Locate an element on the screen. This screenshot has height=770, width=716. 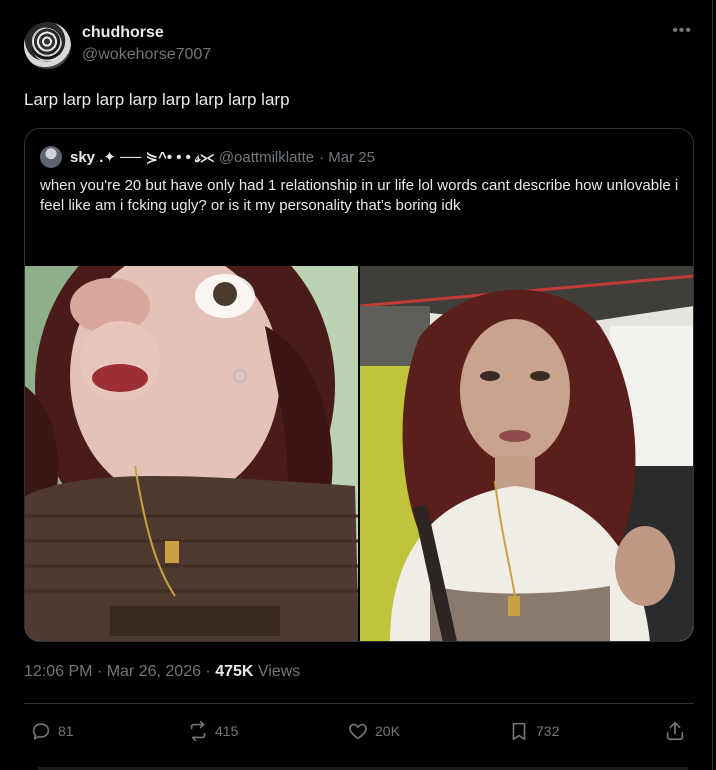
tweet-meta: 12:06 PM · Mar 26, 2026 · 475K Views is located at coordinates (162, 672).